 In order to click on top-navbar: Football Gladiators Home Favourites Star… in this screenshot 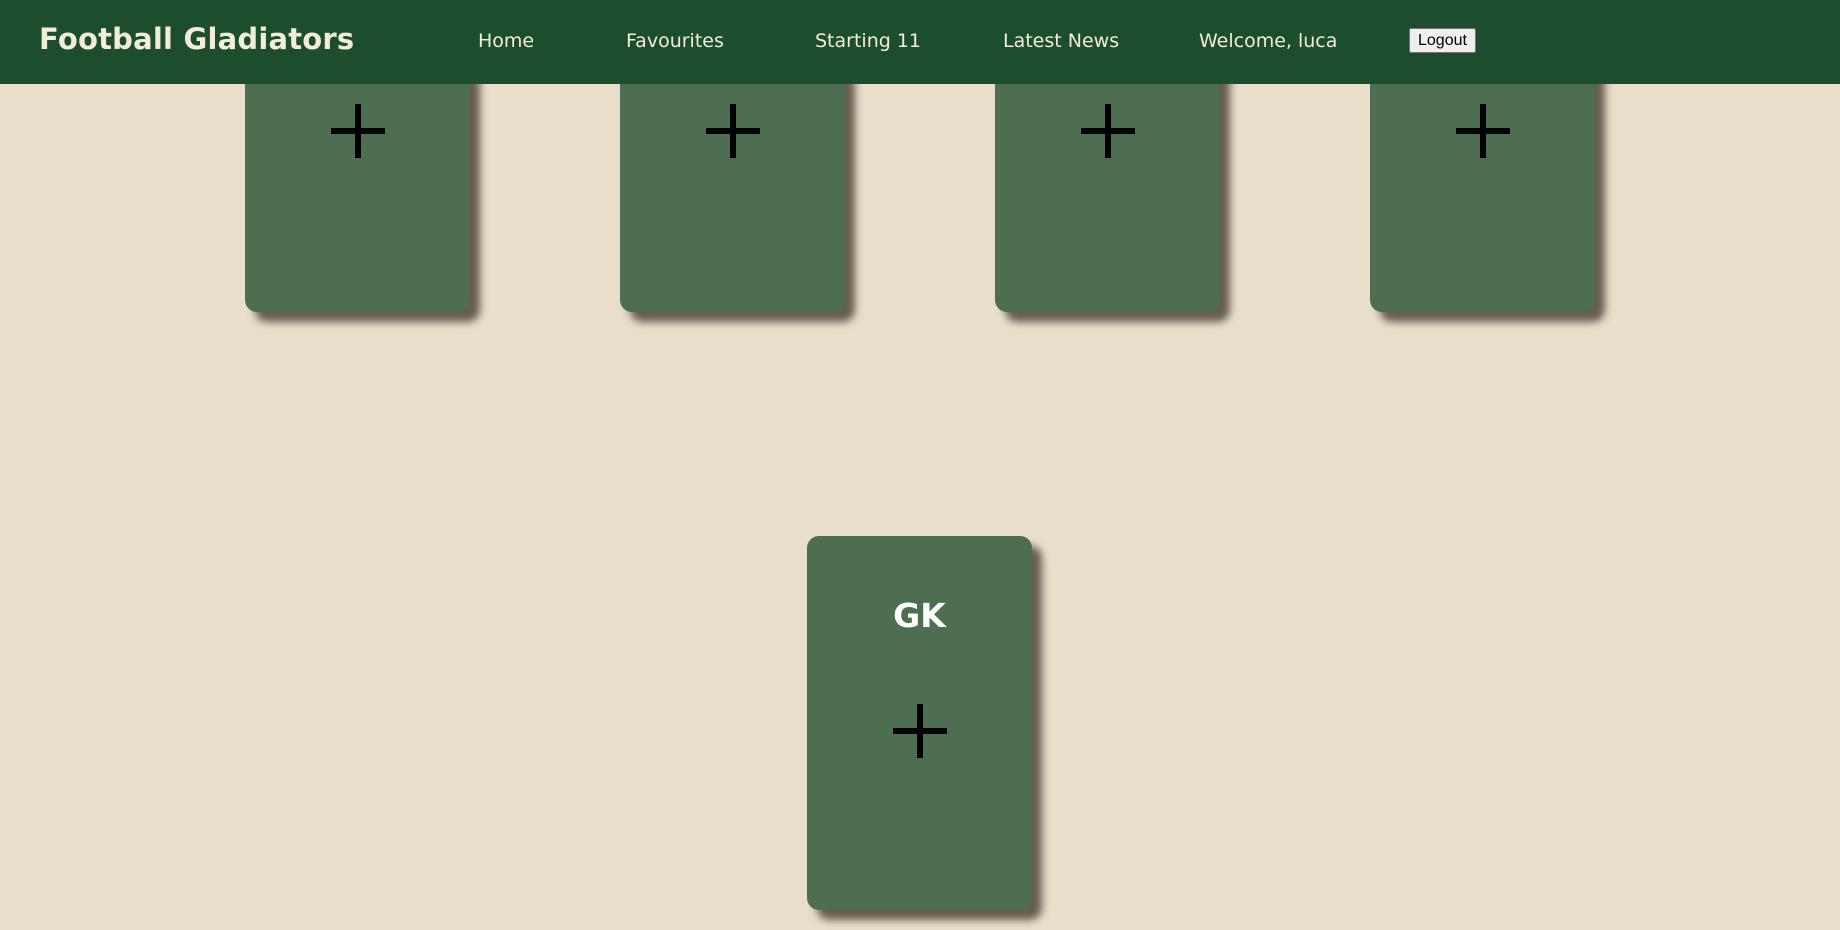, I will do `click(920, 42)`.